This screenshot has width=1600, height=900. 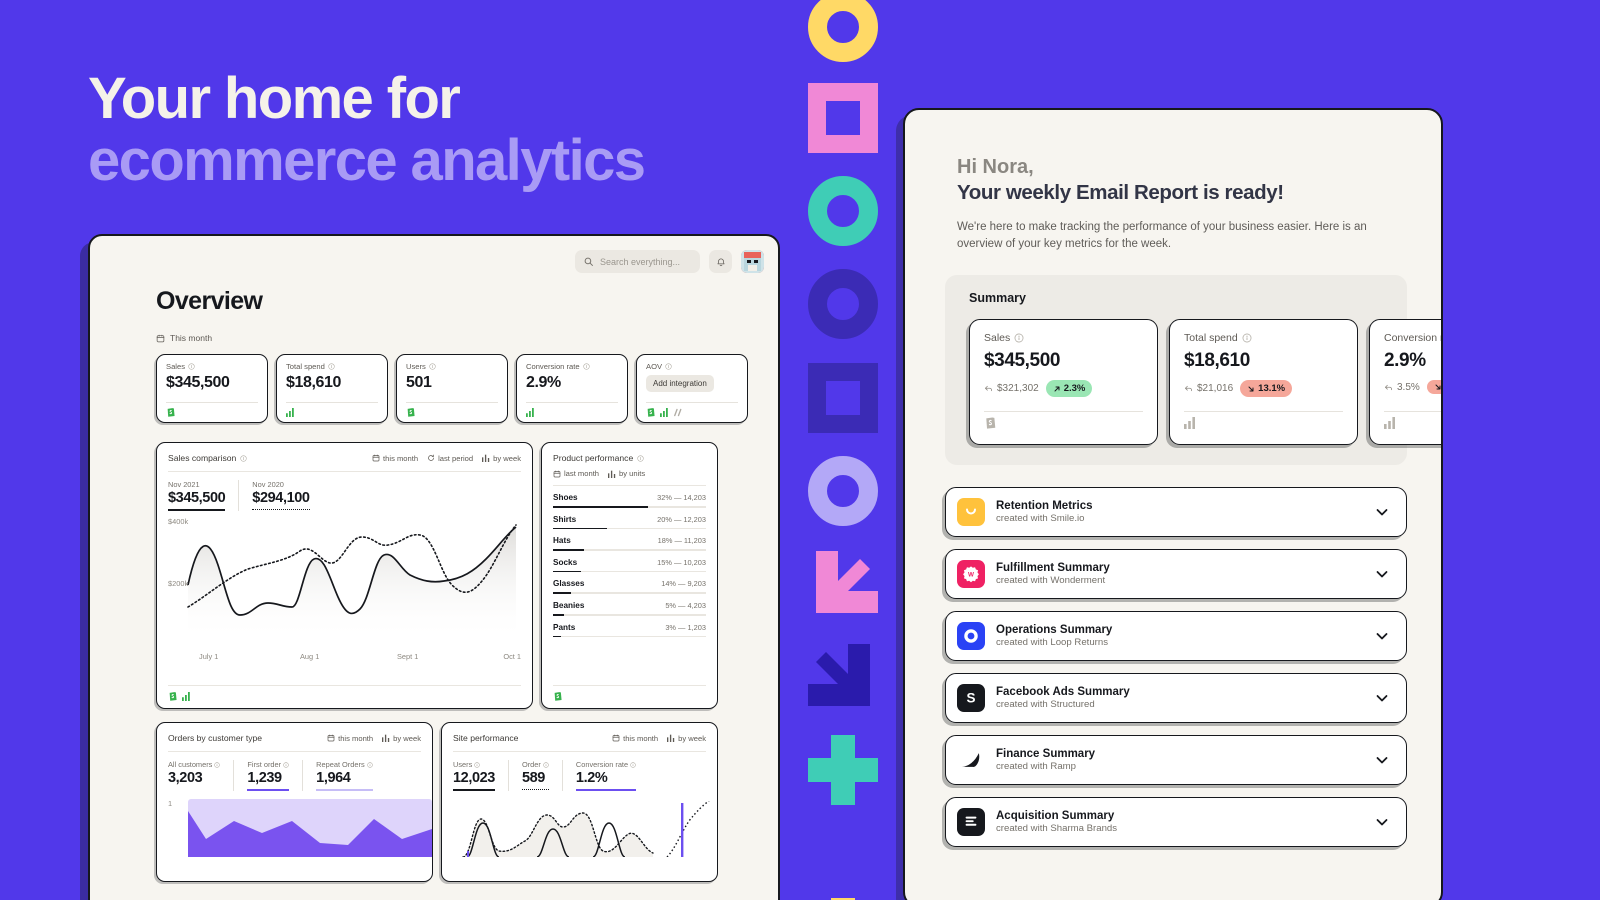 I want to click on status-badge: 13.1%, so click(x=1266, y=388).